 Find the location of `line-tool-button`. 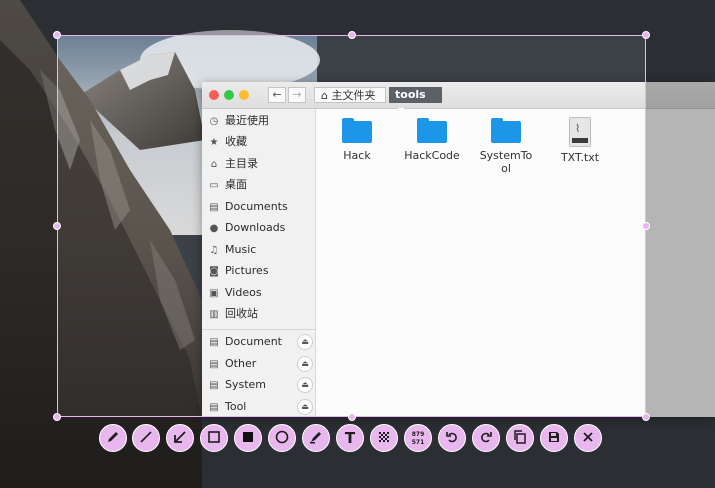

line-tool-button is located at coordinates (146, 438).